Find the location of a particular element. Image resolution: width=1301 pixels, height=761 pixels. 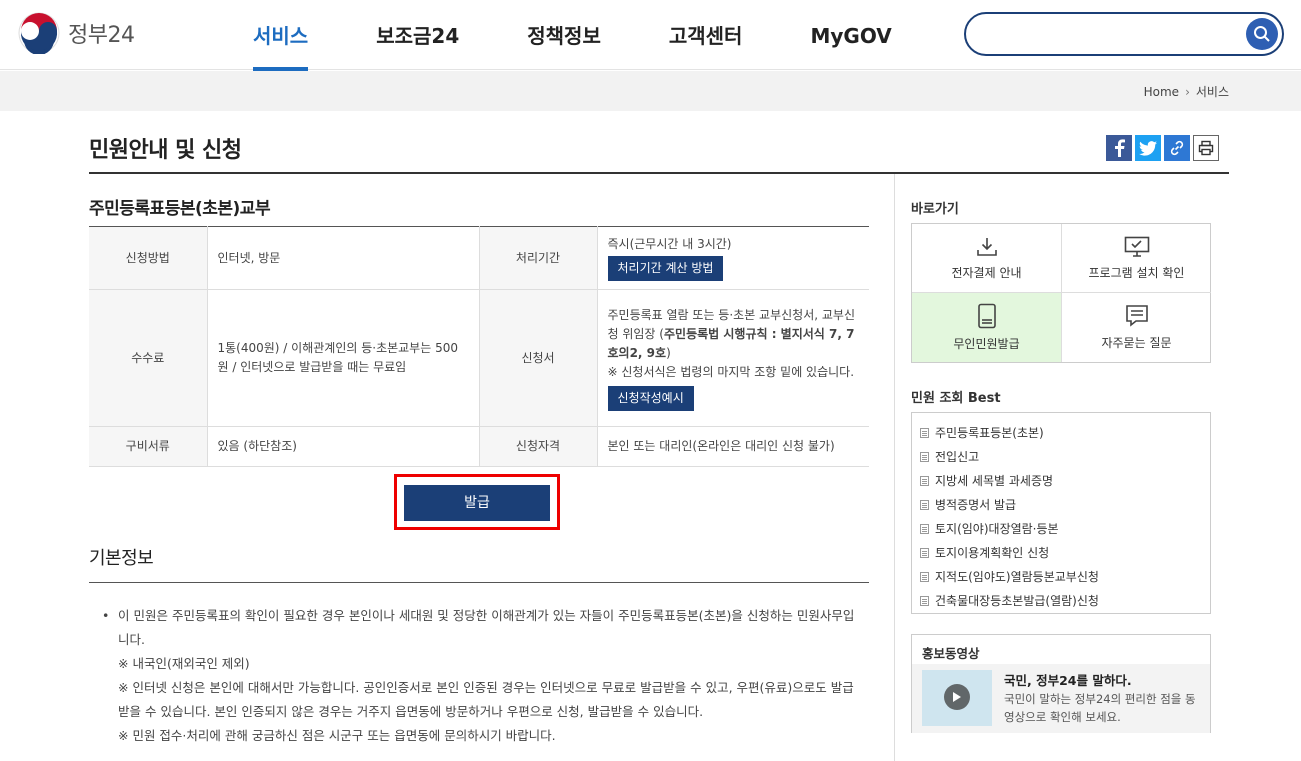

quick-label: 자주묻는 질문 is located at coordinates (1136, 343).